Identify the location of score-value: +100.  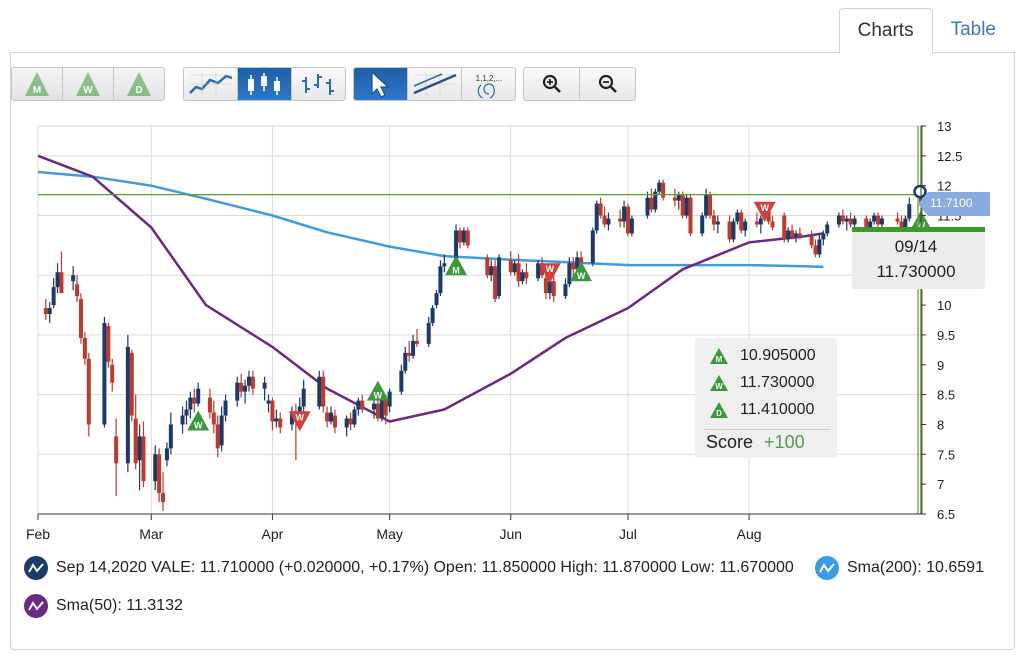
(784, 442).